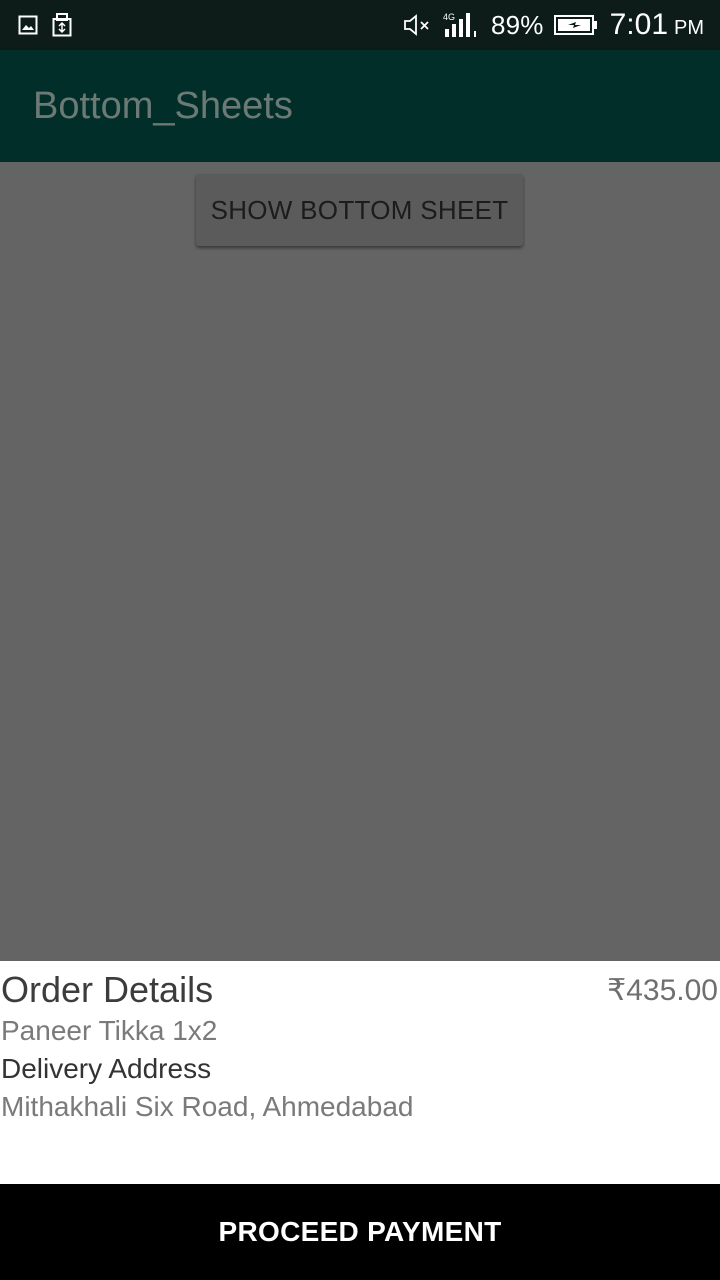  I want to click on delivery-address-value: Mithakhali Six Road, Ahmedabad, so click(207, 1106).